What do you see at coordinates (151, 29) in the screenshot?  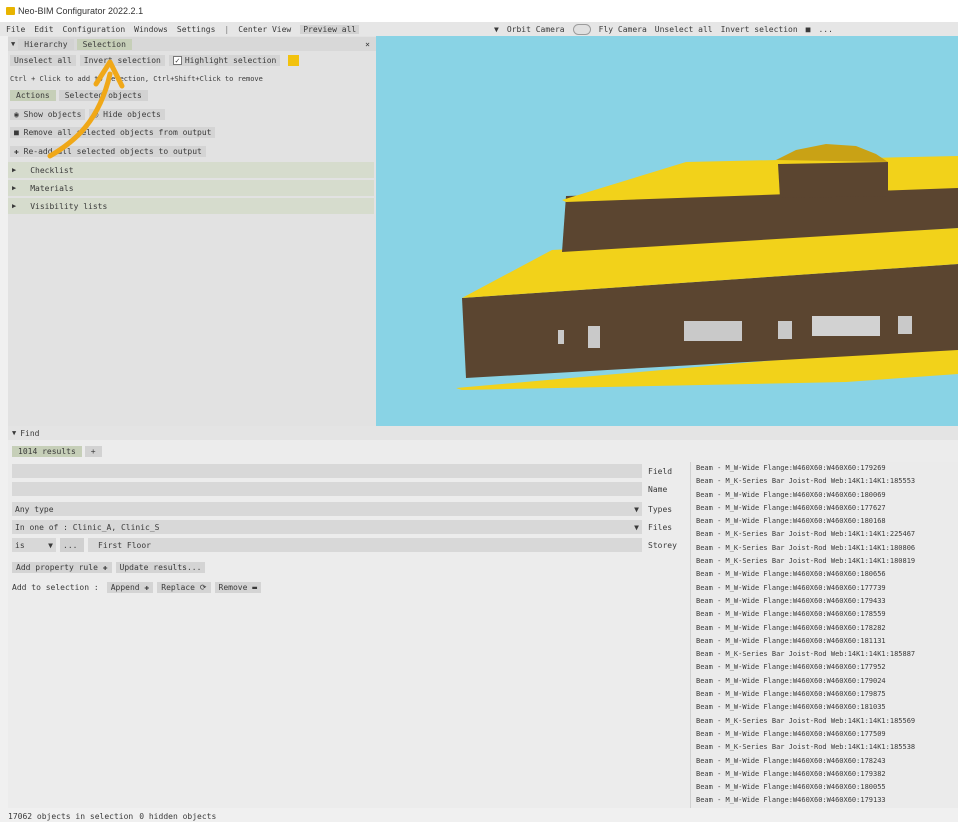 I see `menu-windows: Windows` at bounding box center [151, 29].